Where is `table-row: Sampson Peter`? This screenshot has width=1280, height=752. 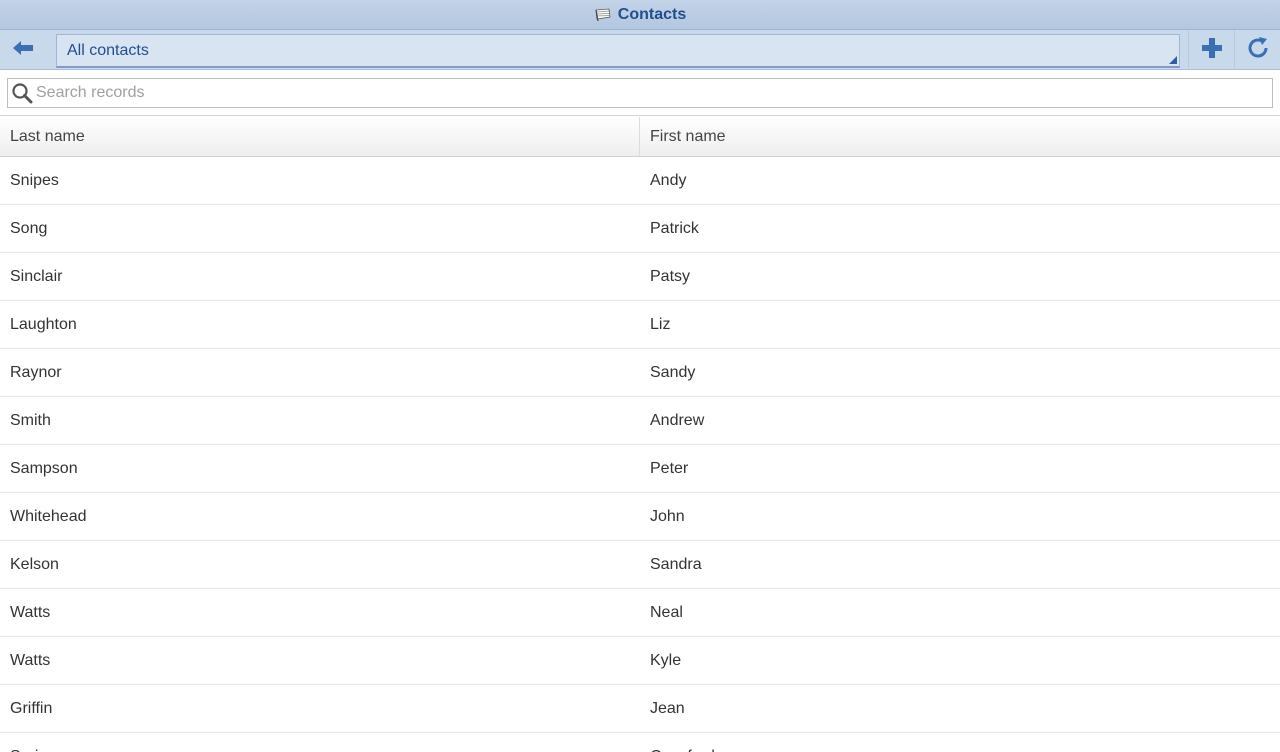
table-row: Sampson Peter is located at coordinates (640, 469).